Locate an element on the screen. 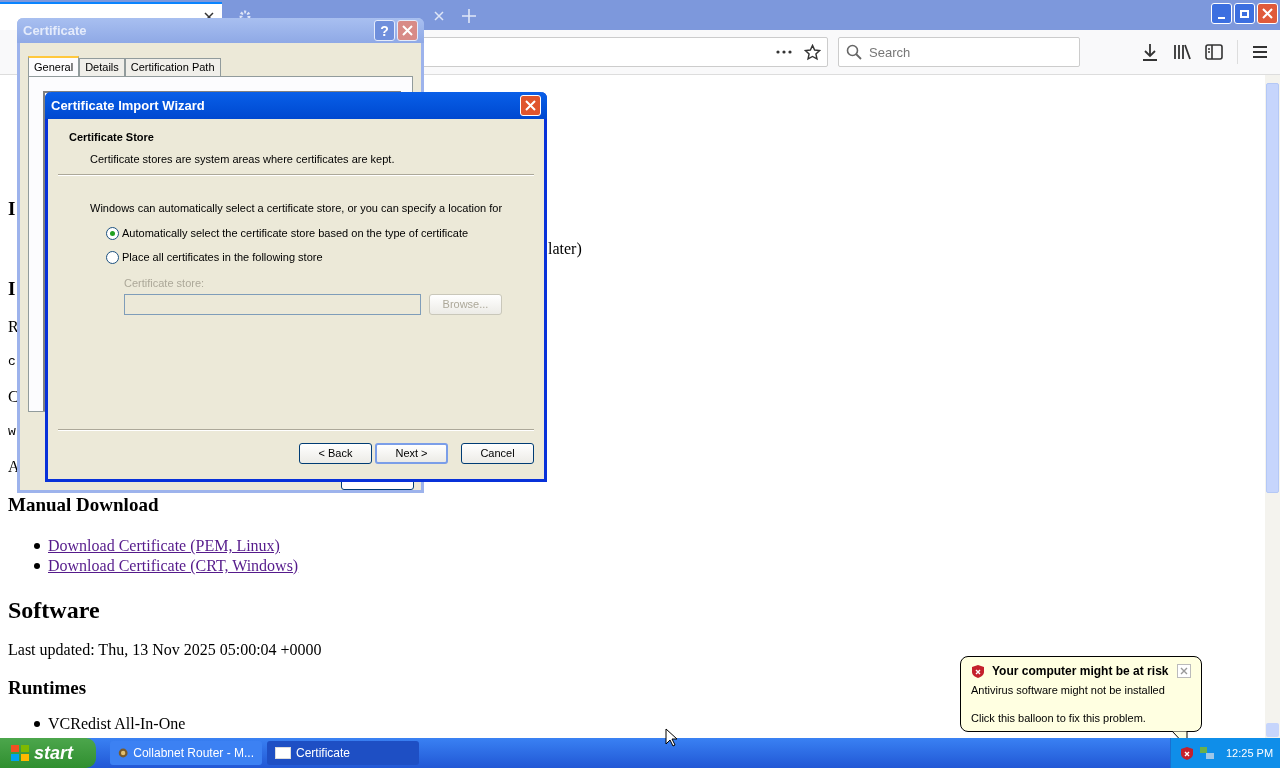  balloon-title: Your computer might be at risk is located at coordinates (1081, 671).